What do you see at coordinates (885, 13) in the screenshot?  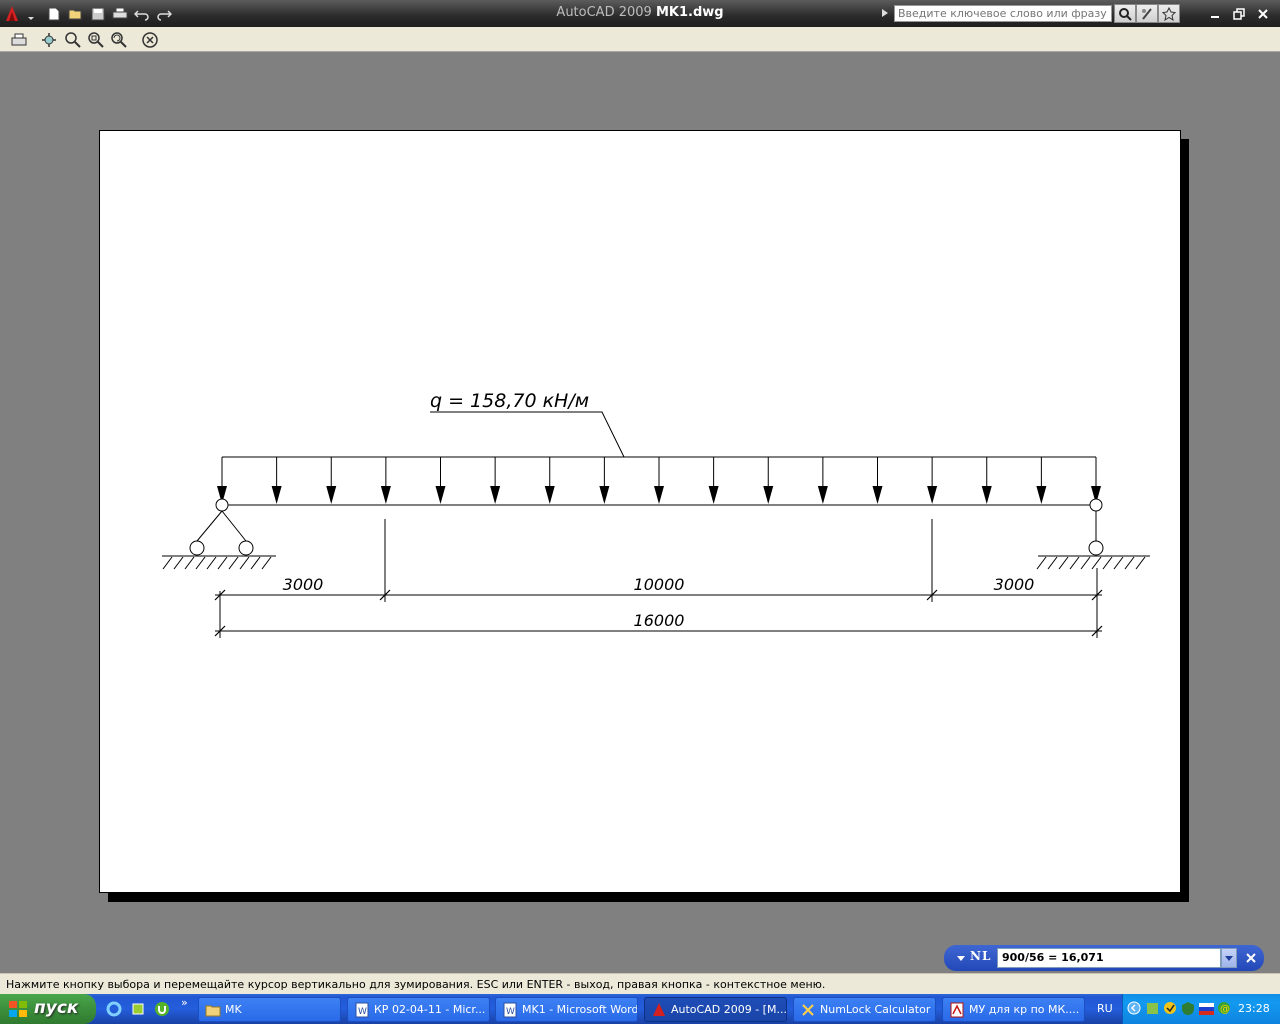 I see `search-expand-icon` at bounding box center [885, 13].